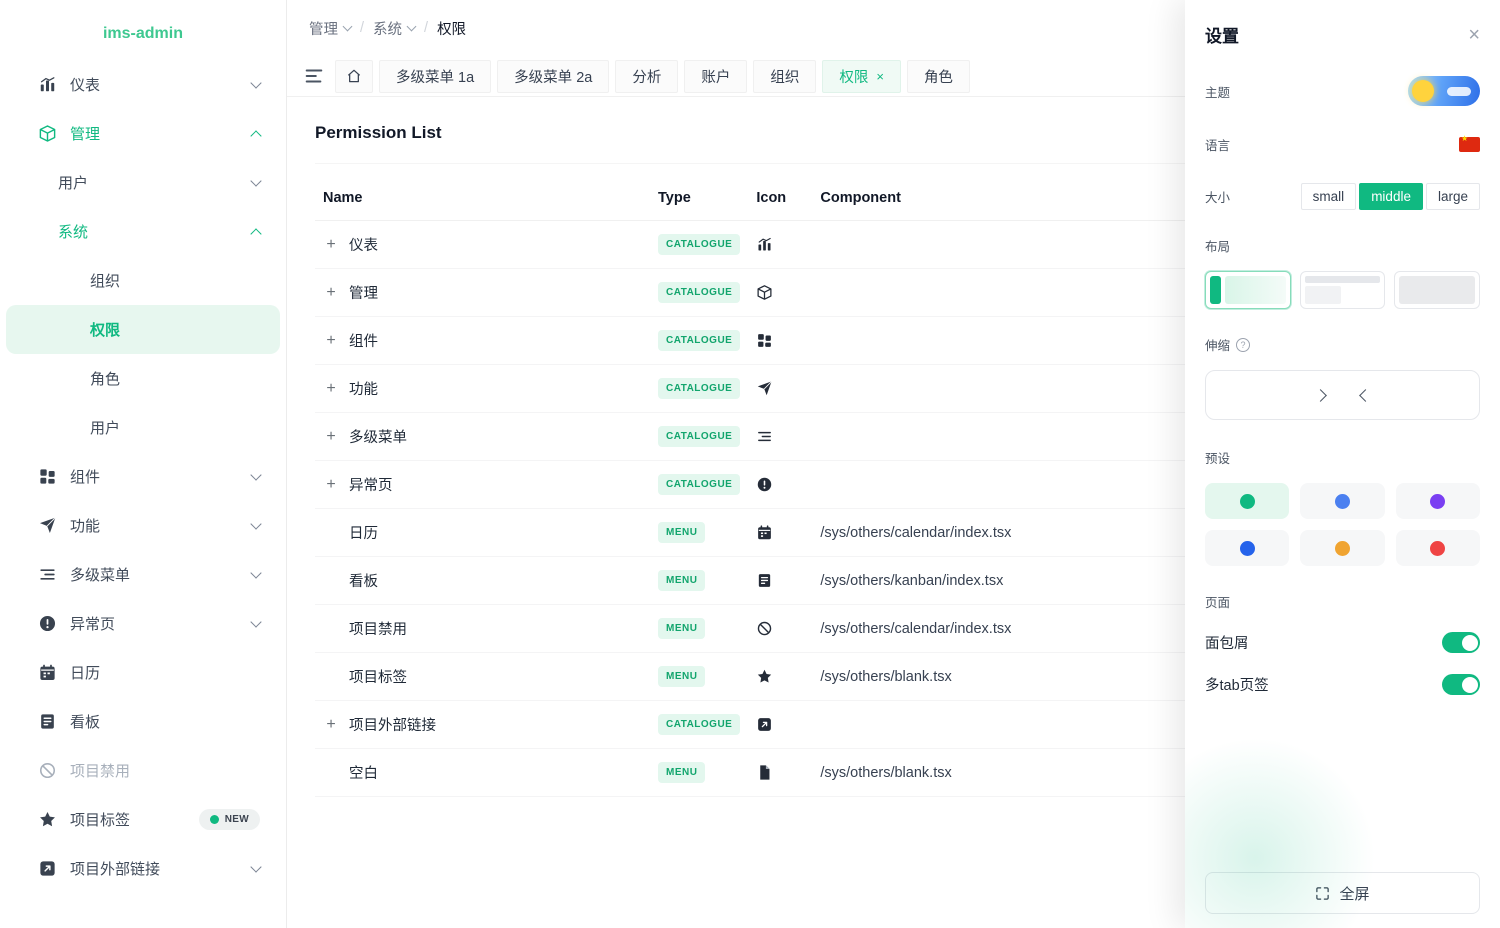 This screenshot has width=1500, height=928. Describe the element at coordinates (1243, 344) in the screenshot. I see `help-icon: ?` at that location.